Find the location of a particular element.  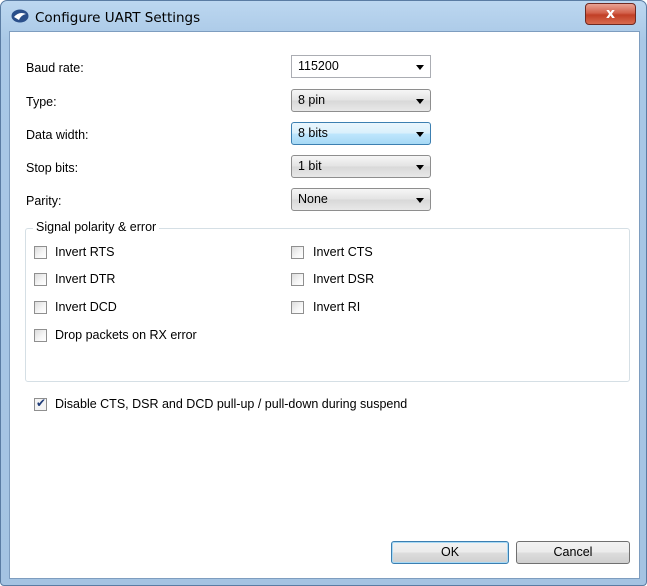

invert-ri-checkbox is located at coordinates (297, 307).